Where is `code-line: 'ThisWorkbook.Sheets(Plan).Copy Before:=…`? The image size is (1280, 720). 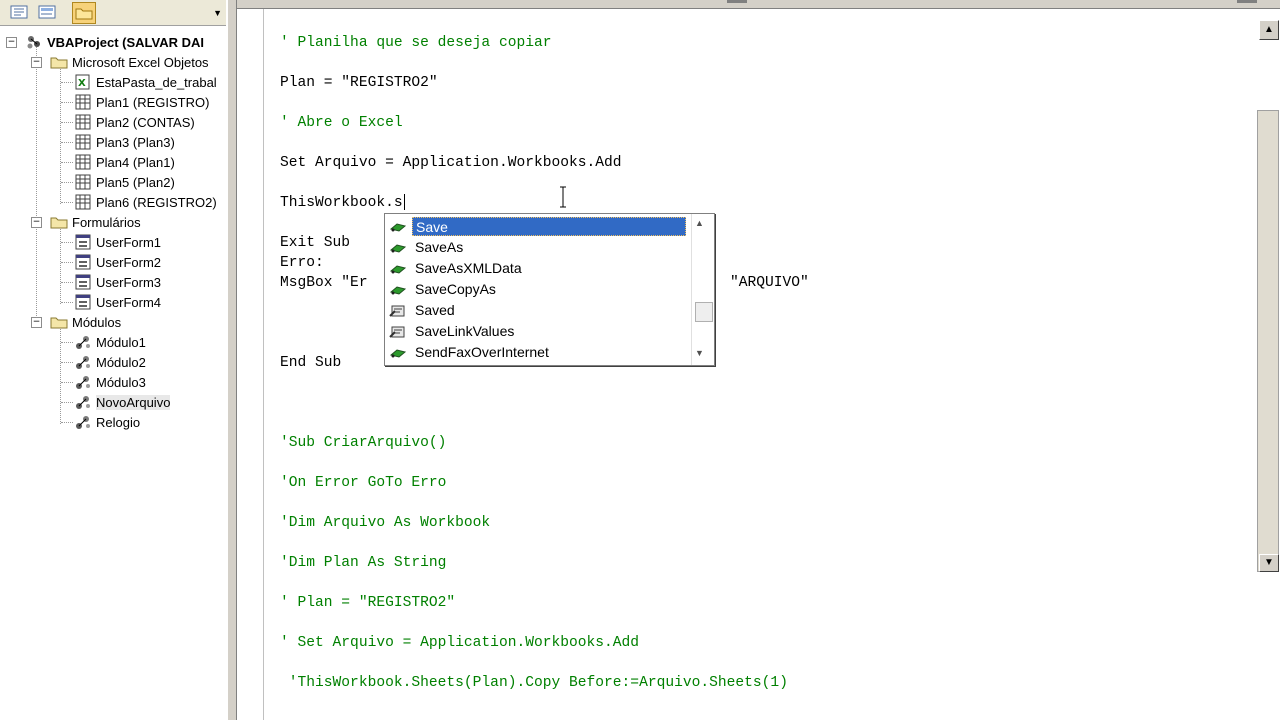 code-line: 'ThisWorkbook.Sheets(Plan).Copy Before:=… is located at coordinates (534, 683).